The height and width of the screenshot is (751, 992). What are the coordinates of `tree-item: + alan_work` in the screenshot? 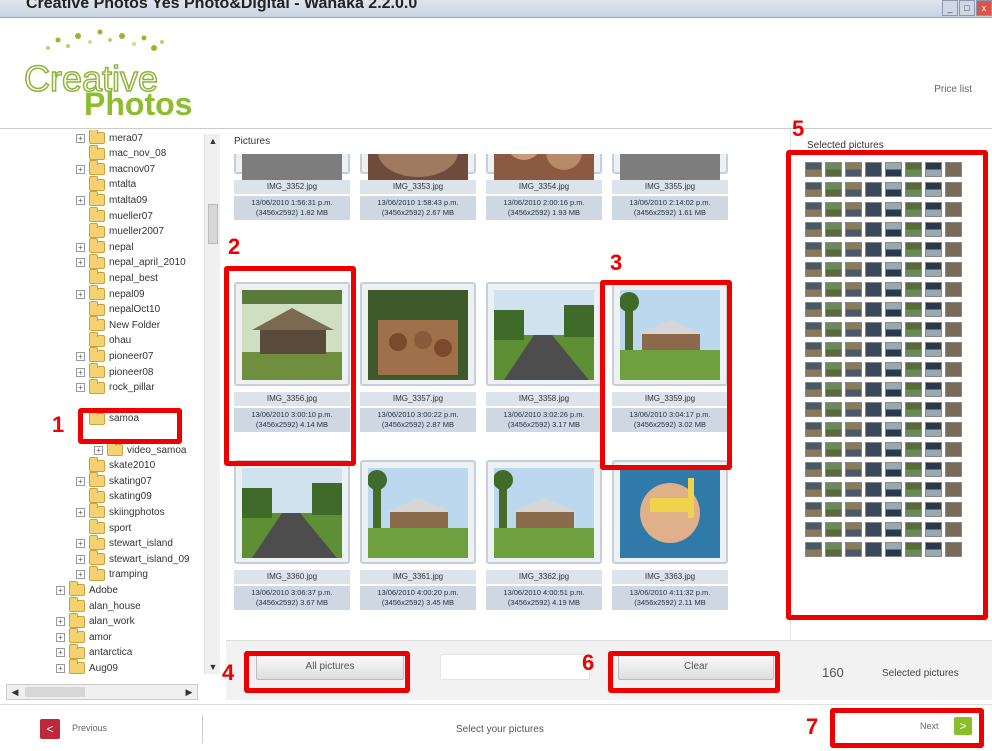 It's located at (95, 621).